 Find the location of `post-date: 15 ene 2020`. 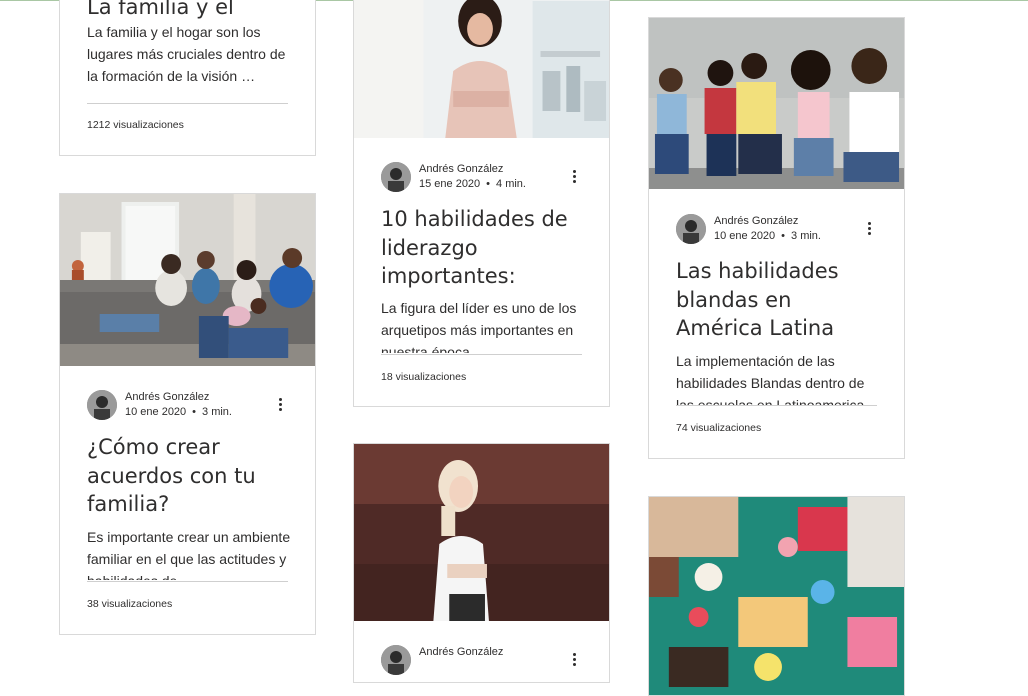

post-date: 15 ene 2020 is located at coordinates (450, 184).